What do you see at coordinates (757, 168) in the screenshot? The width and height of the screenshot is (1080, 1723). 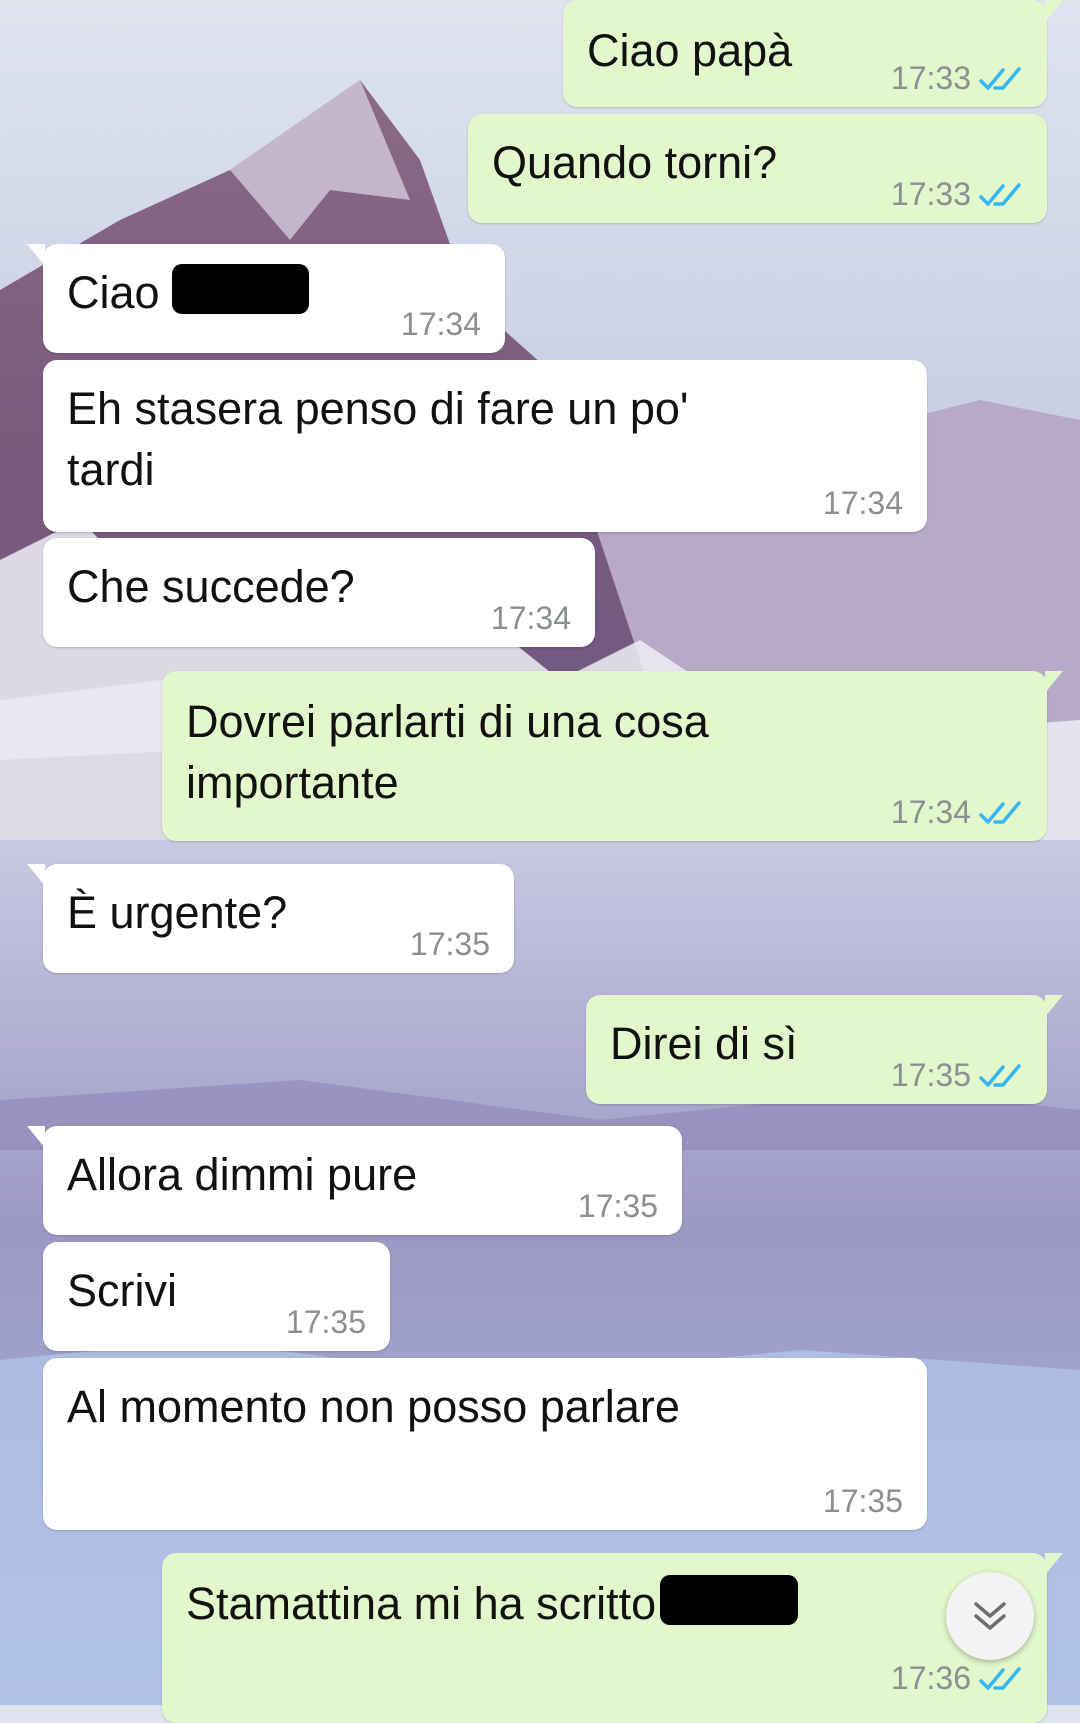 I see `message-outgoing: Quando torni? 17:33` at bounding box center [757, 168].